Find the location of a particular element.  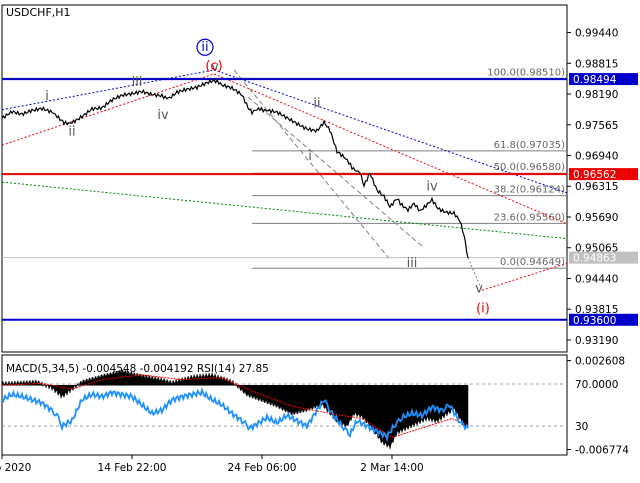

price-tick-label: 0.93190 is located at coordinates (596, 341).